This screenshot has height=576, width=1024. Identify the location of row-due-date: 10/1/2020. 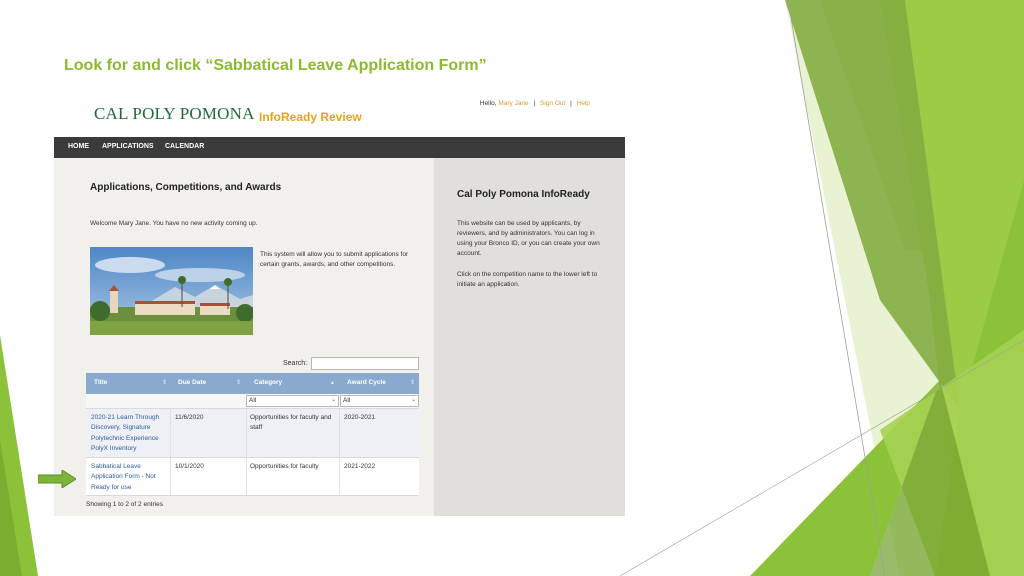
(189, 466).